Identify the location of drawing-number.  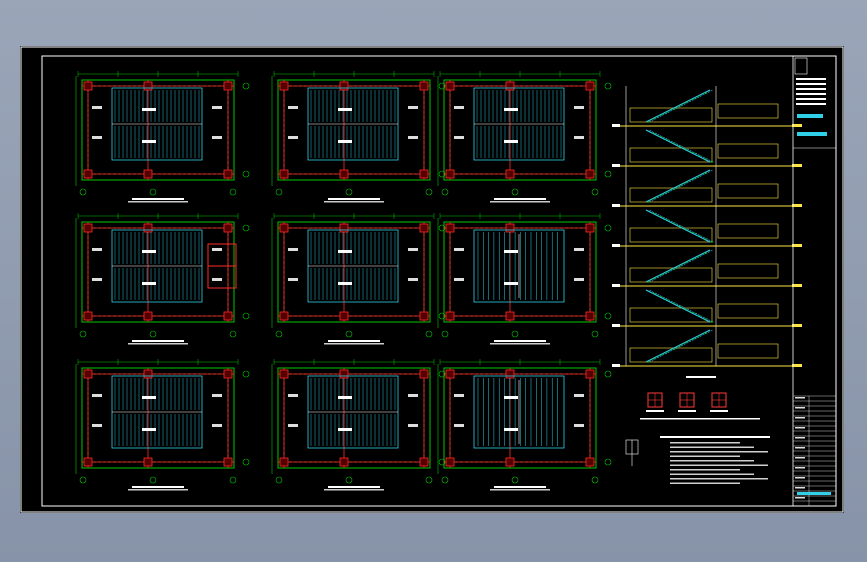
(814, 493).